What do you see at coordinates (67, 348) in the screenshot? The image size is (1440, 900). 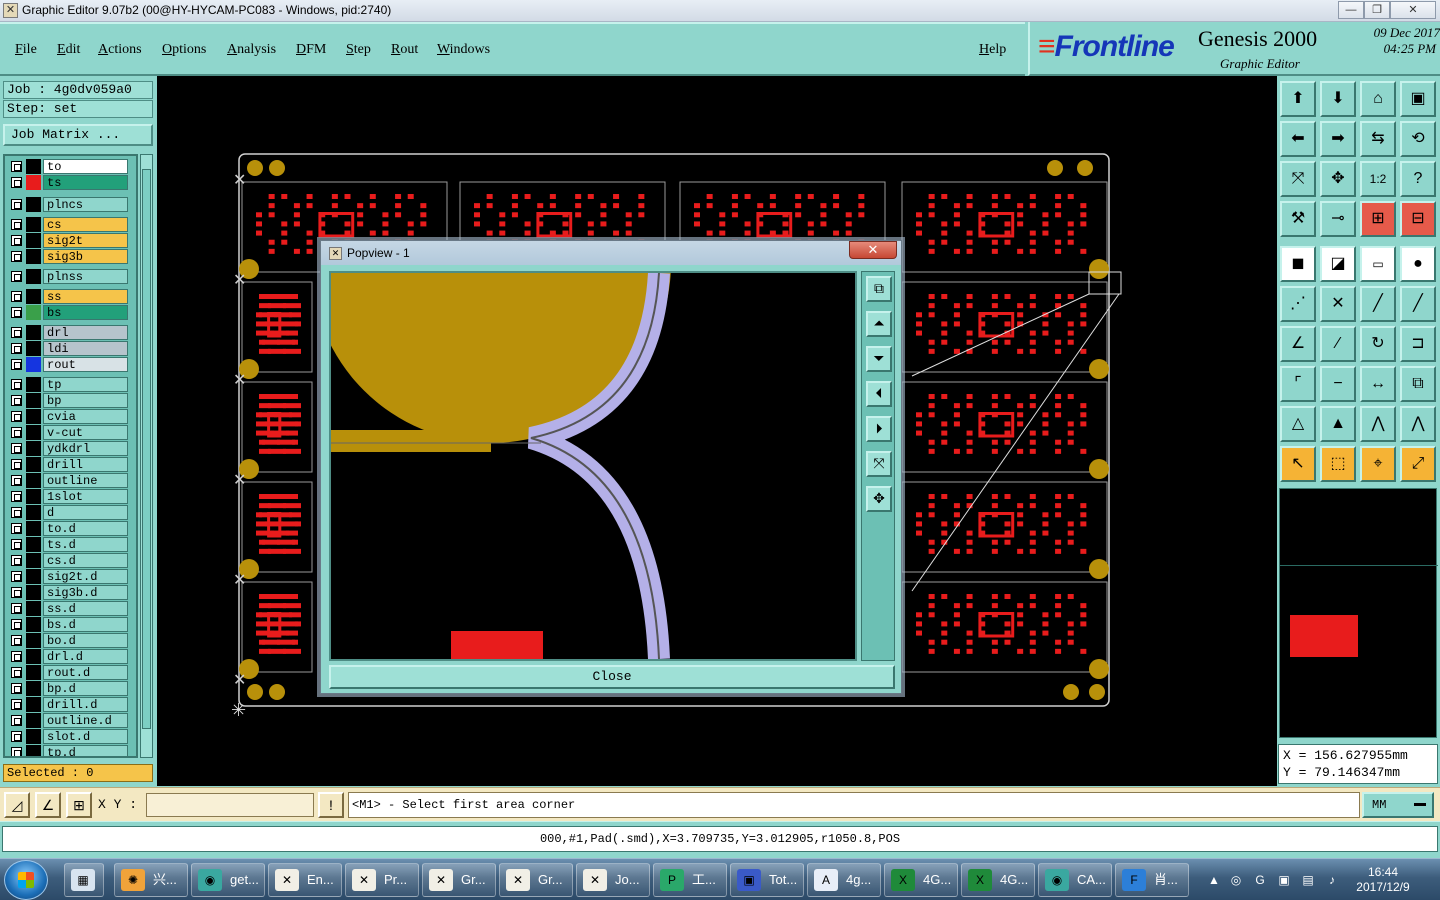 I see `layer-row-ldi: ldi` at bounding box center [67, 348].